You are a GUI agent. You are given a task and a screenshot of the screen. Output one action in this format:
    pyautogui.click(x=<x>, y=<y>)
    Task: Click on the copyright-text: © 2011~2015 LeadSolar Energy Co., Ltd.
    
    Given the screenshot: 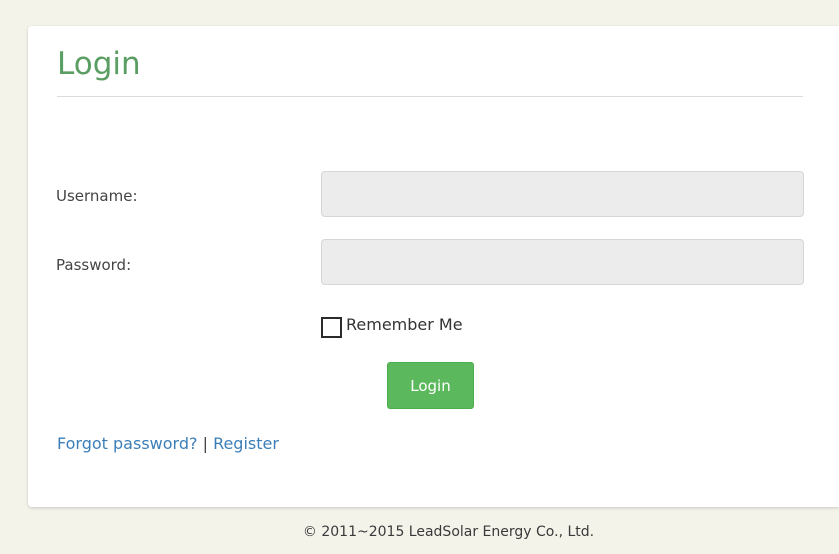 What is the action you would take?
    pyautogui.click(x=448, y=532)
    